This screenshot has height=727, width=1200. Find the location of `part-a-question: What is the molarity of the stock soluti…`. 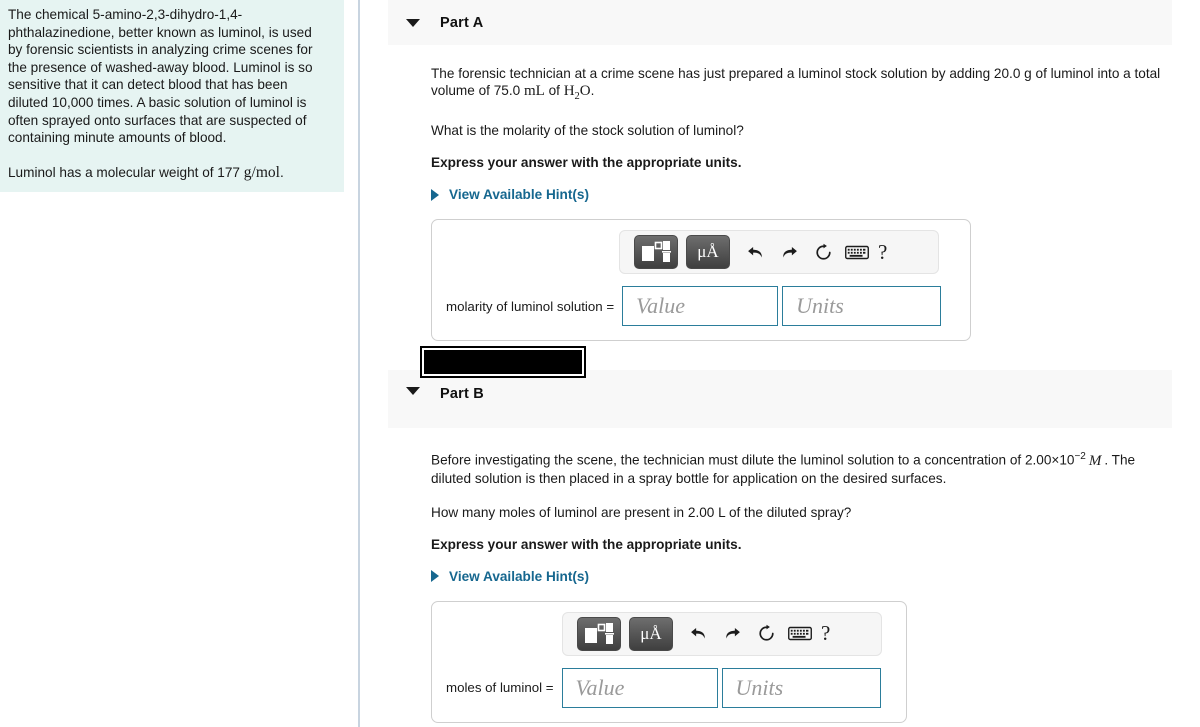

part-a-question: What is the molarity of the stock soluti… is located at coordinates (587, 130).